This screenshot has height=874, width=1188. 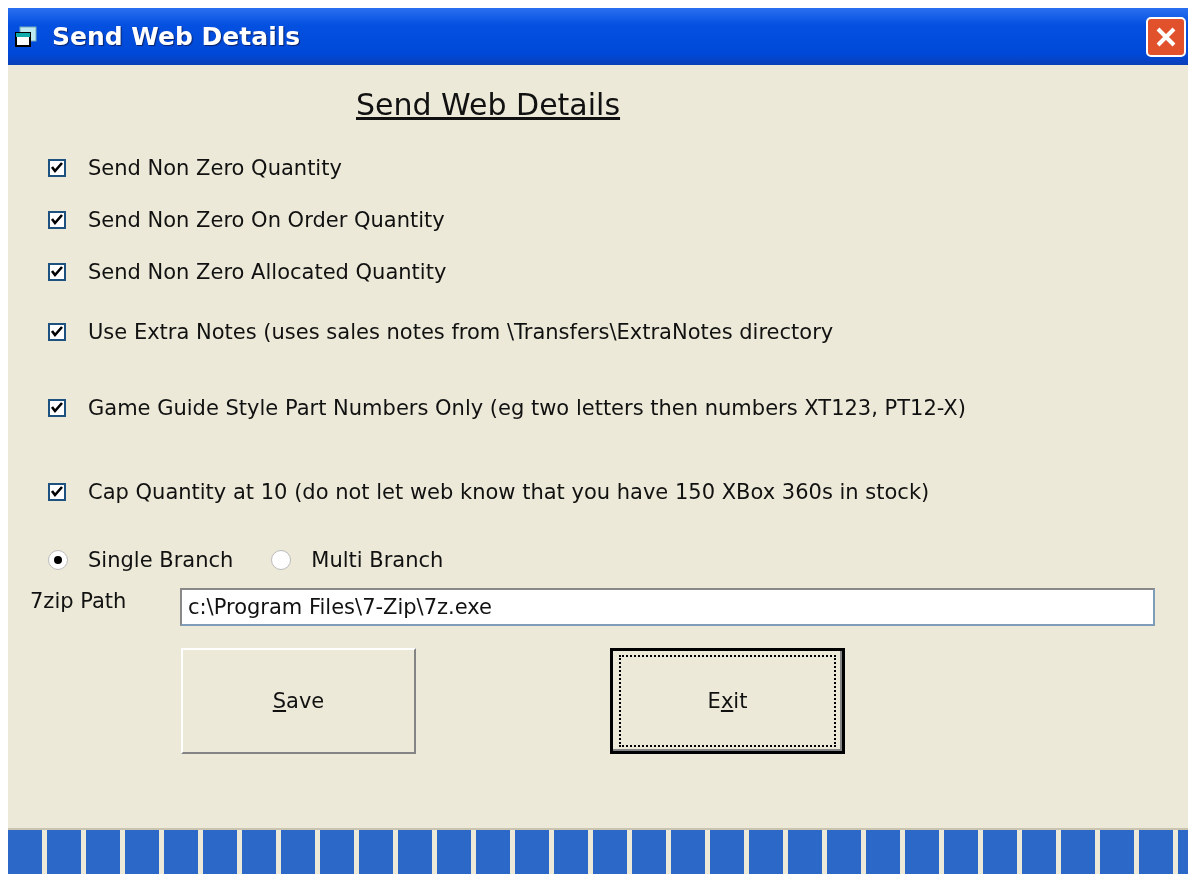 What do you see at coordinates (489, 104) in the screenshot?
I see `dialog-heading: Send Web Details` at bounding box center [489, 104].